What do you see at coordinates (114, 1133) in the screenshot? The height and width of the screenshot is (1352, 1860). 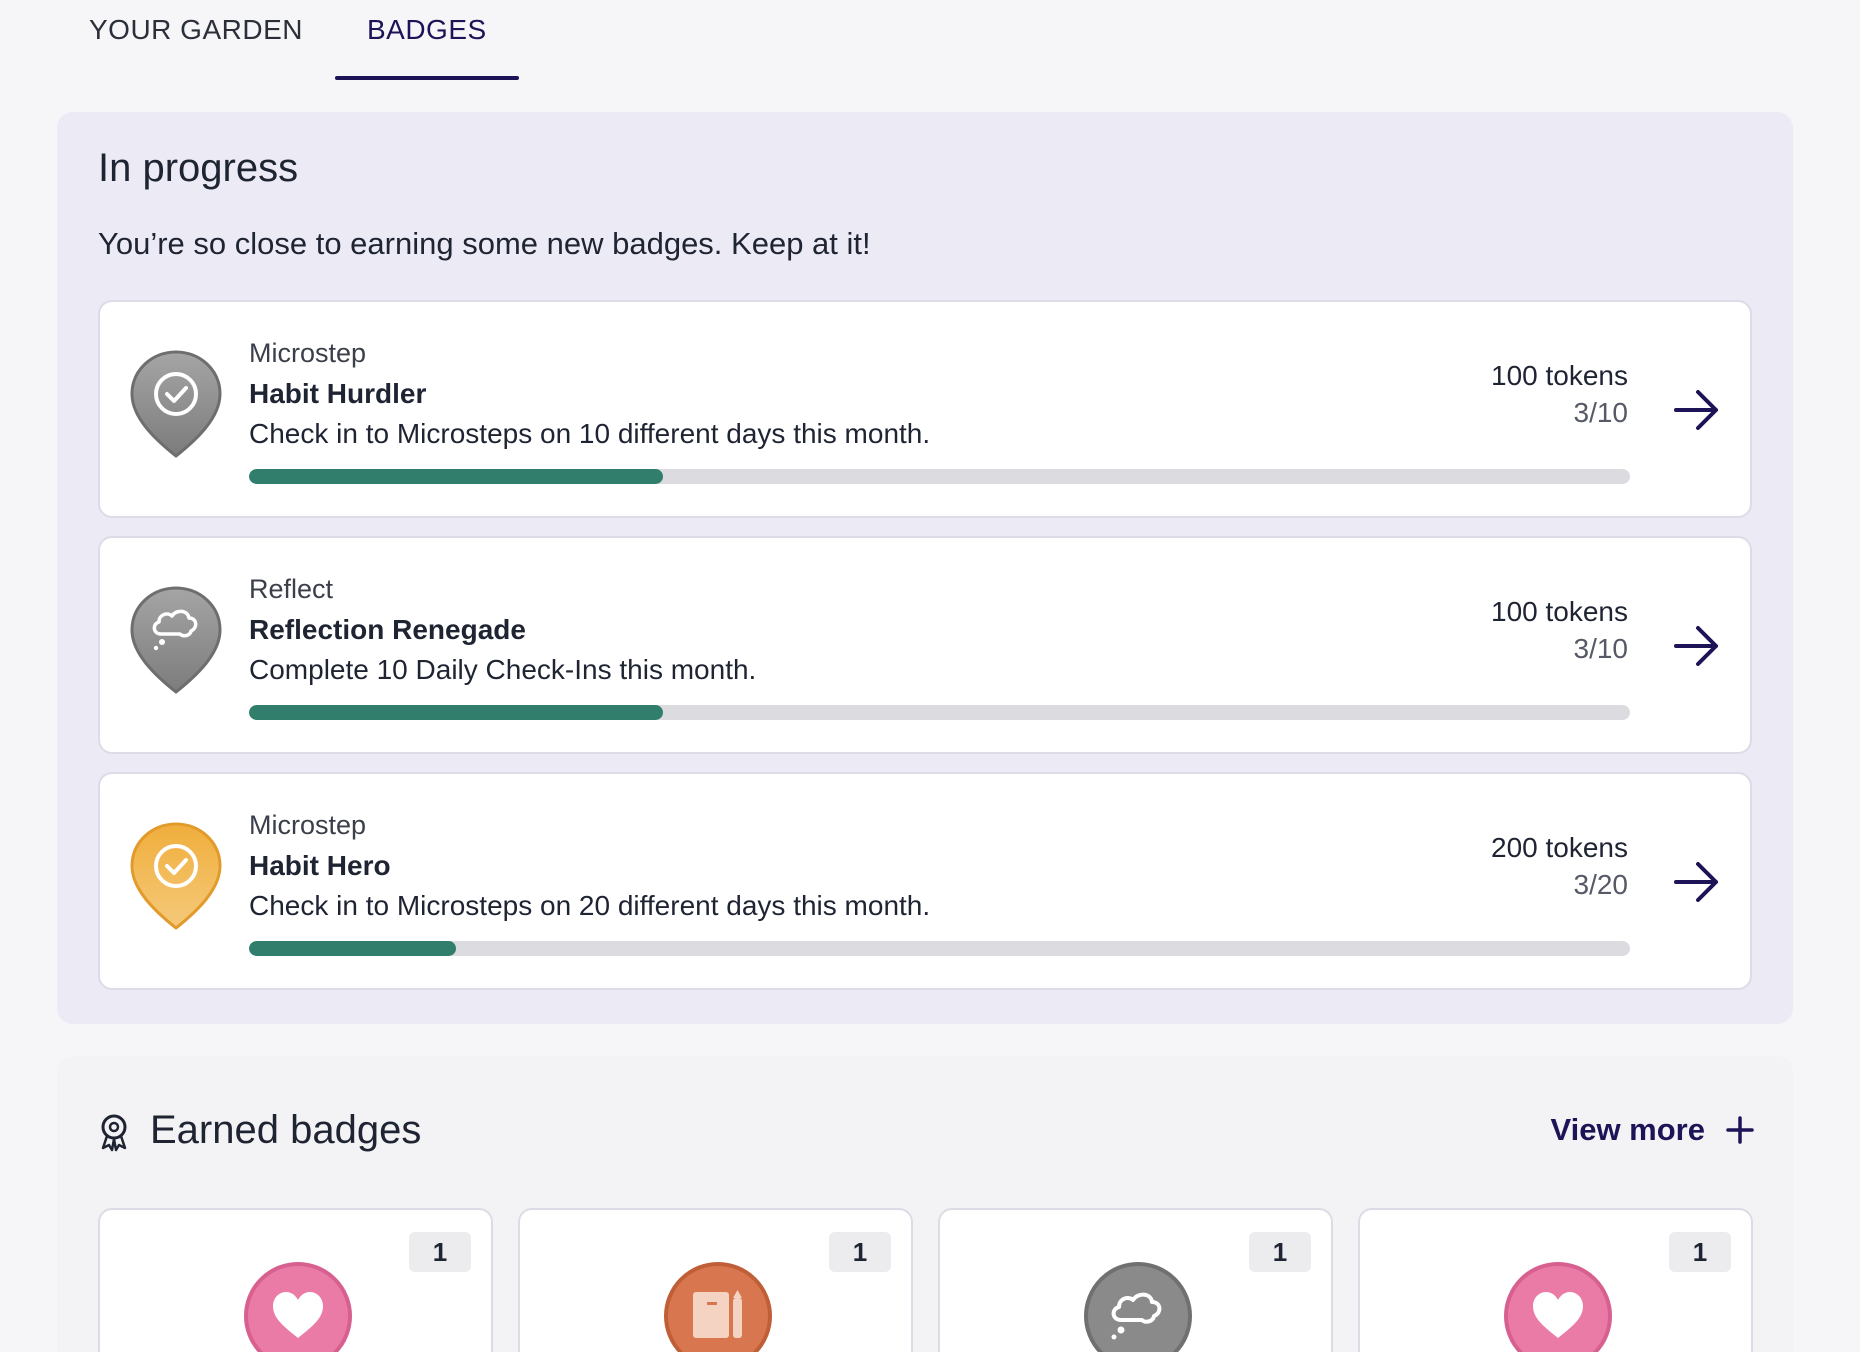 I see `award-ribbon-icon` at bounding box center [114, 1133].